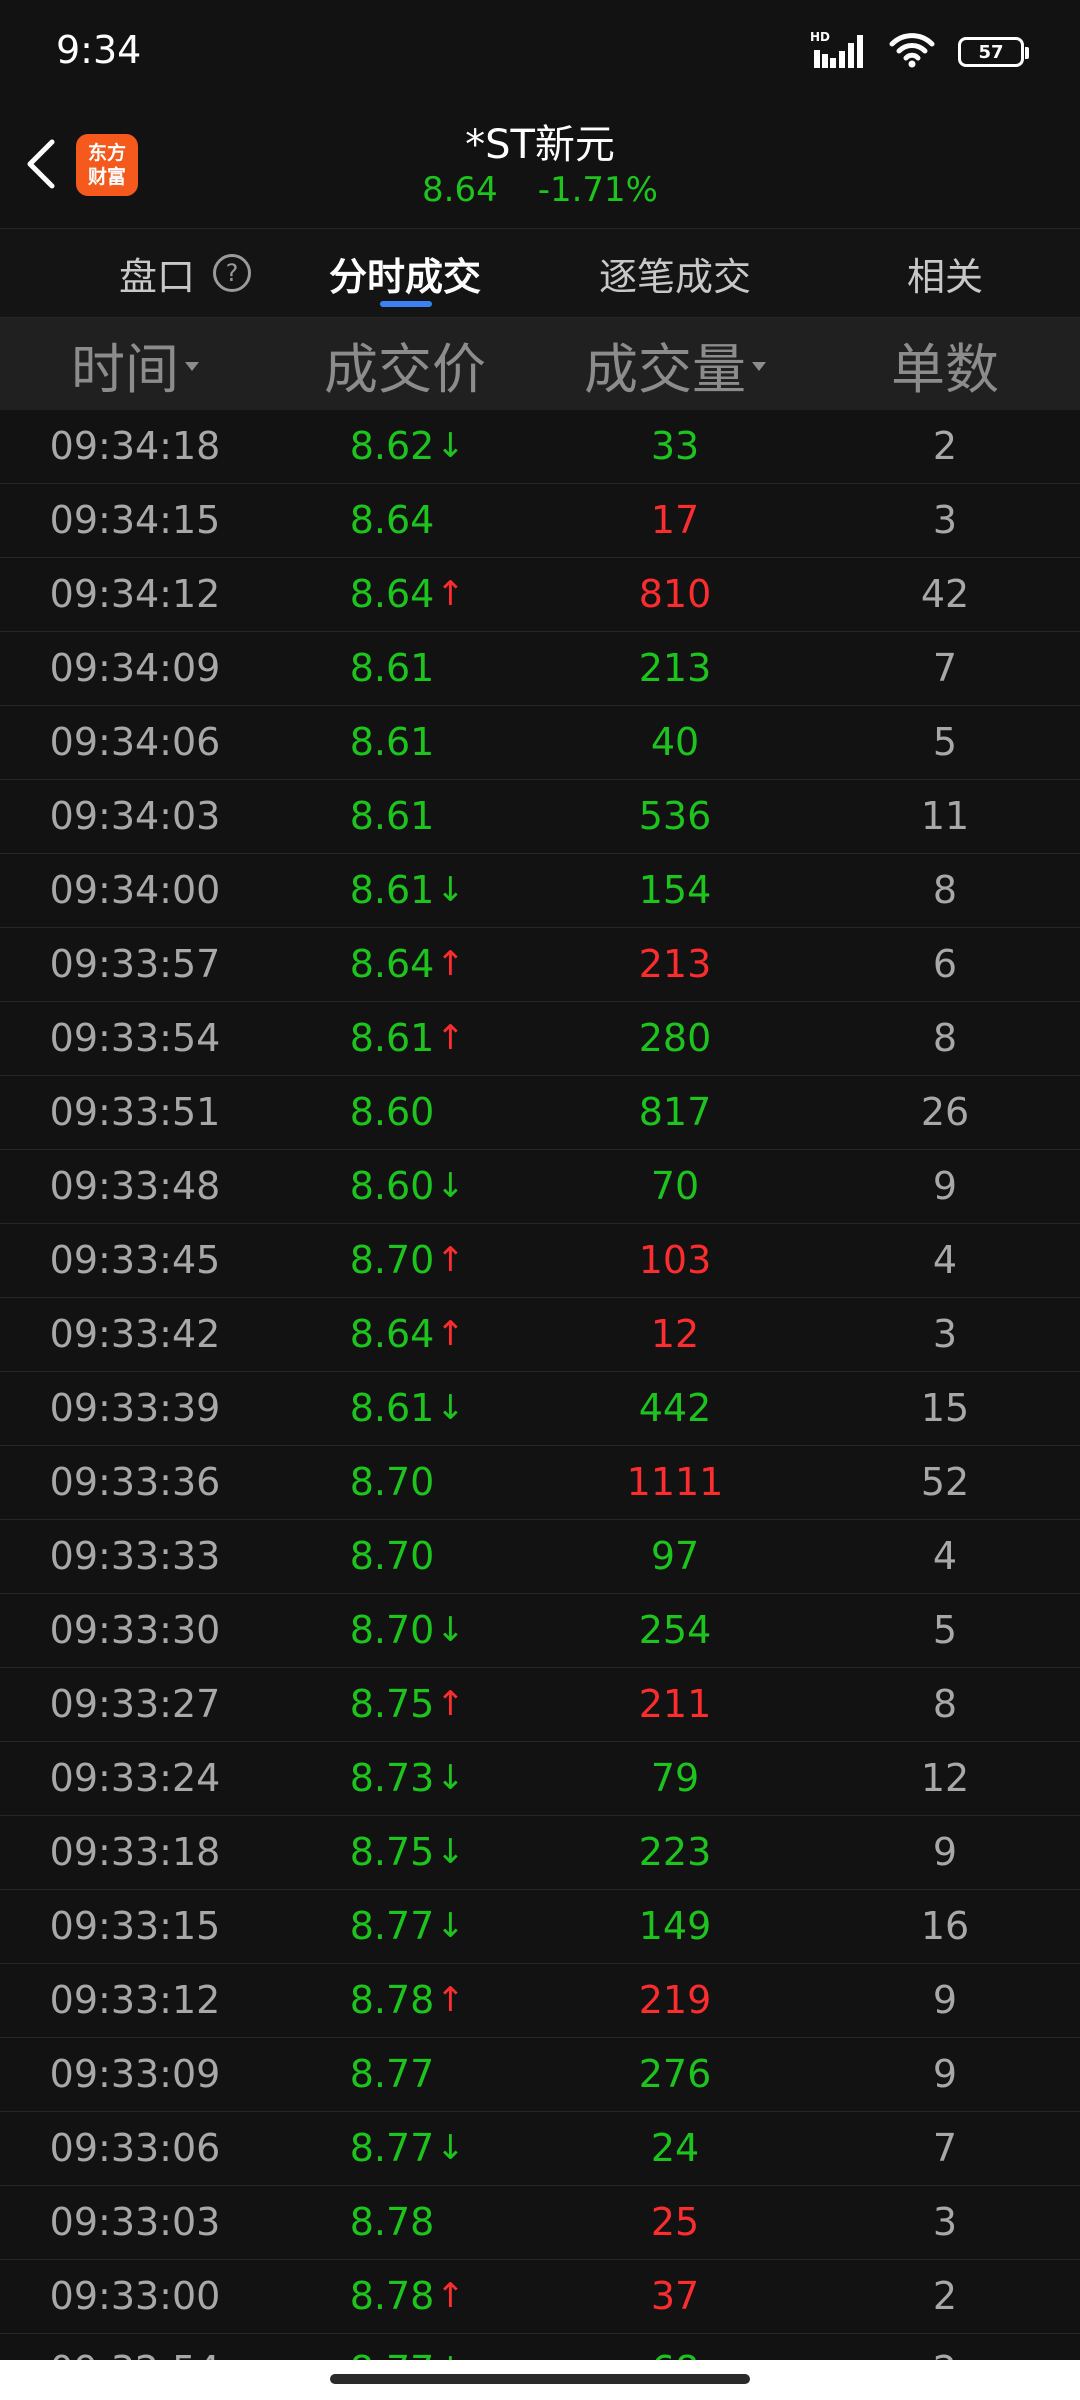  I want to click on trade-price-cell: 8.73 ↓, so click(405, 1778).